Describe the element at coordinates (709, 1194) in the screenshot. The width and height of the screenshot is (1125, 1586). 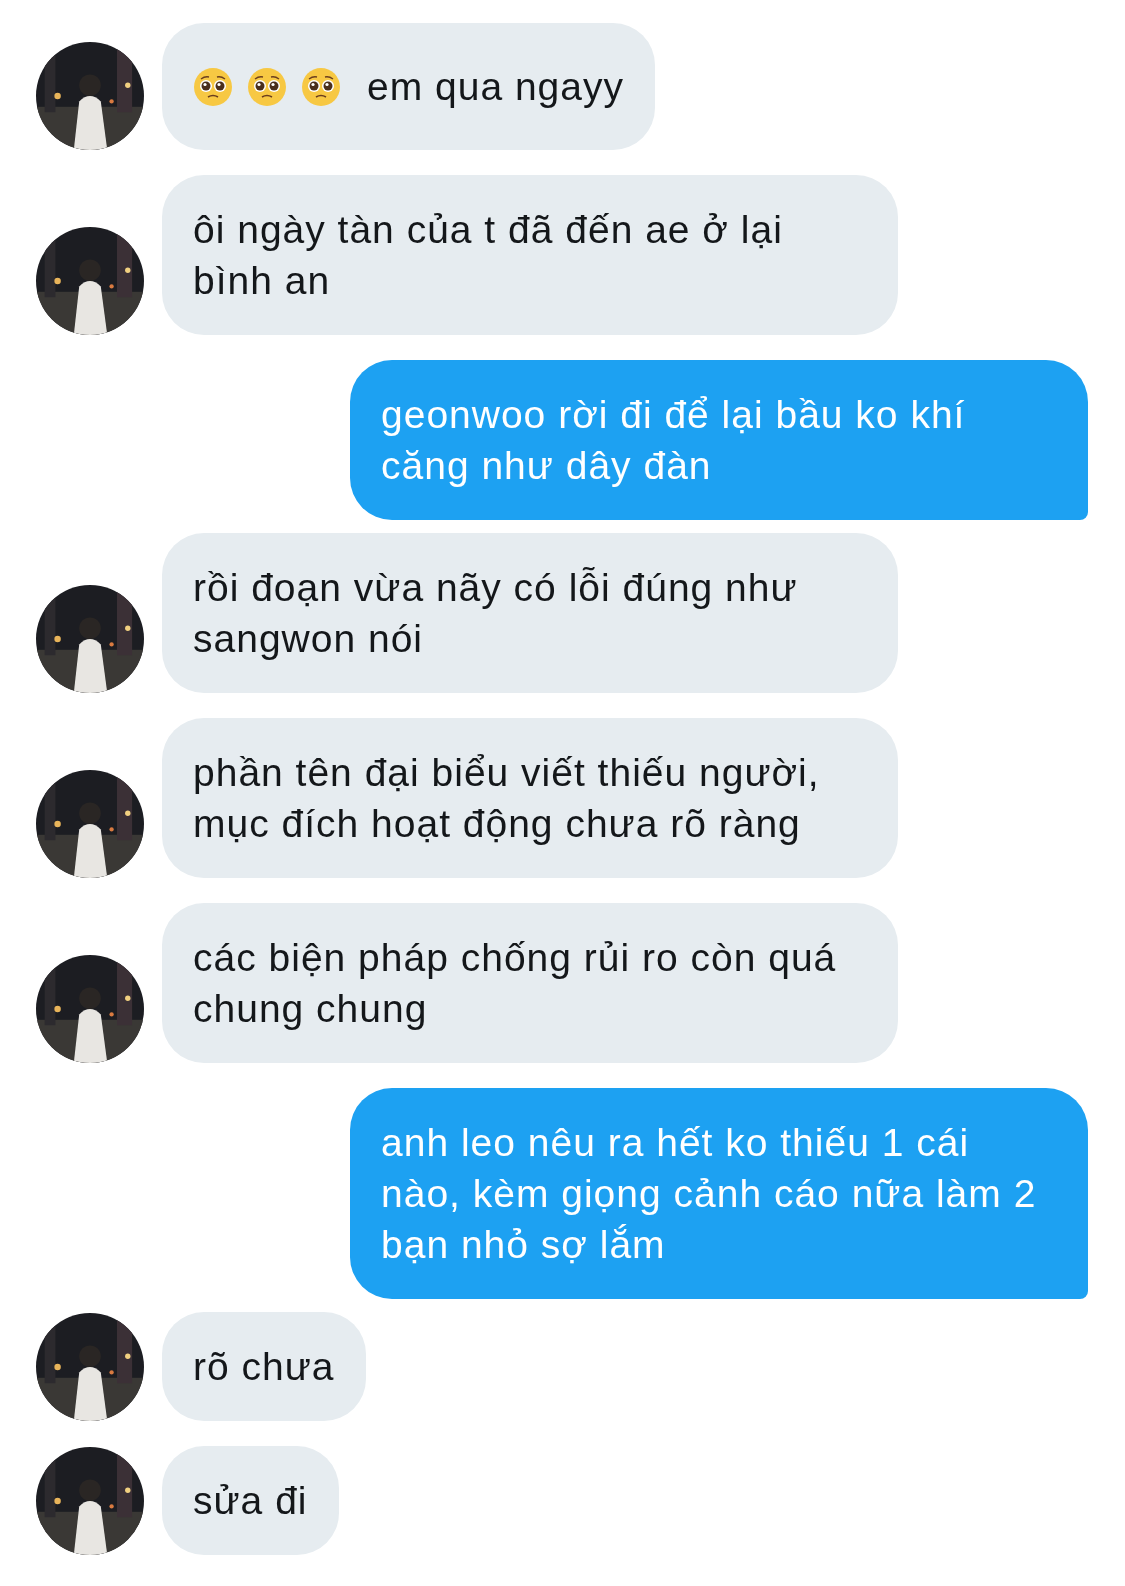
I see `message-text: anh leo nêu ra hết ko thiếu 1 cái nào, kèm giọng cảnh cáo nữa làm 2 bạn nhỏ sợ lắm` at that location.